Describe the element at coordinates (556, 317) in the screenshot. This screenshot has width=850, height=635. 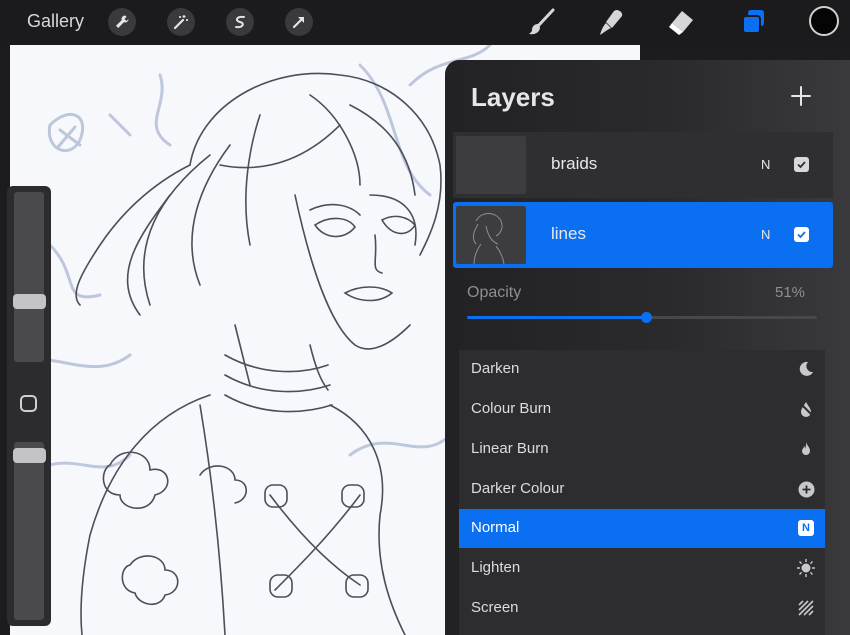
I see `opacity-slider-fill` at that location.